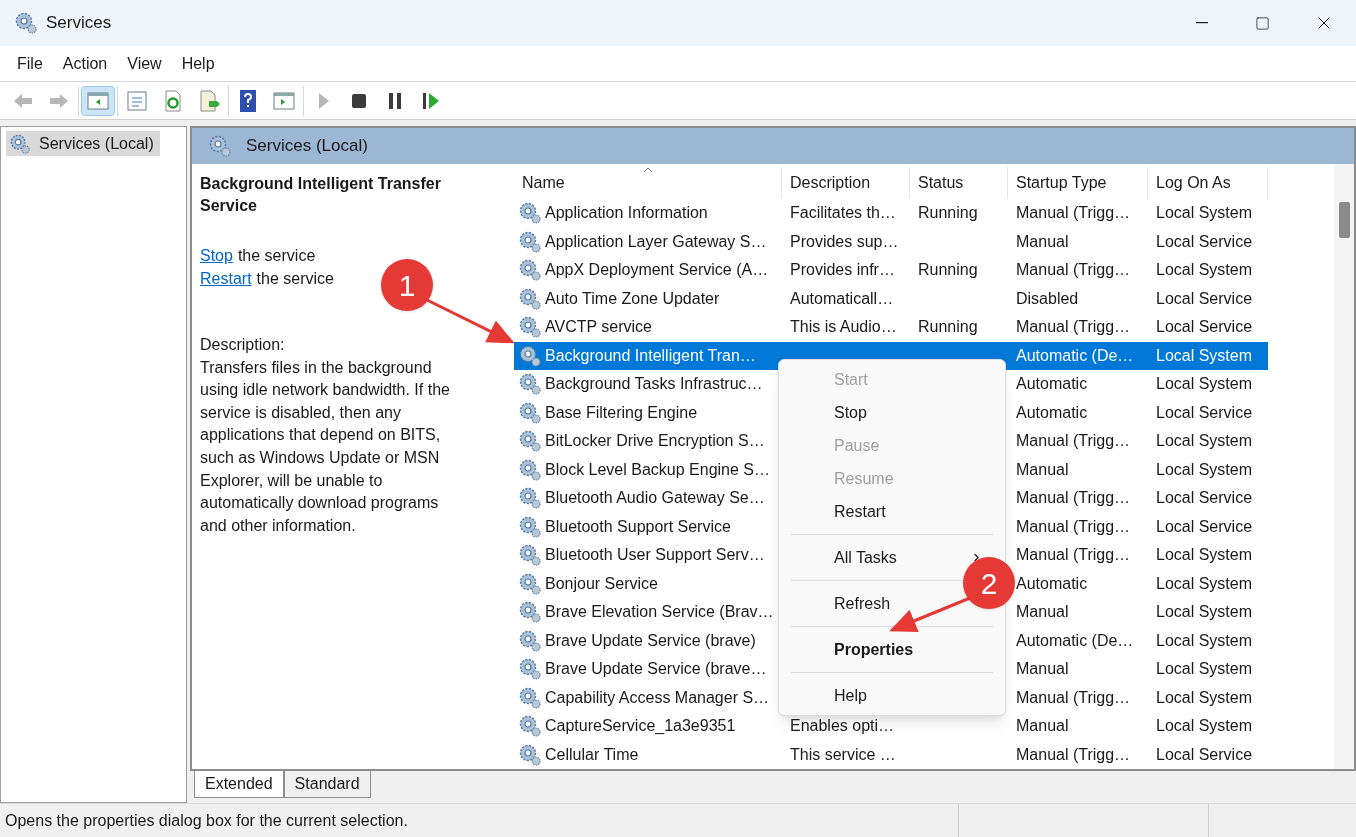 This screenshot has width=1356, height=837. Describe the element at coordinates (650, 640) in the screenshot. I see `table-cell-text: Brave Update Service (brave)` at that location.